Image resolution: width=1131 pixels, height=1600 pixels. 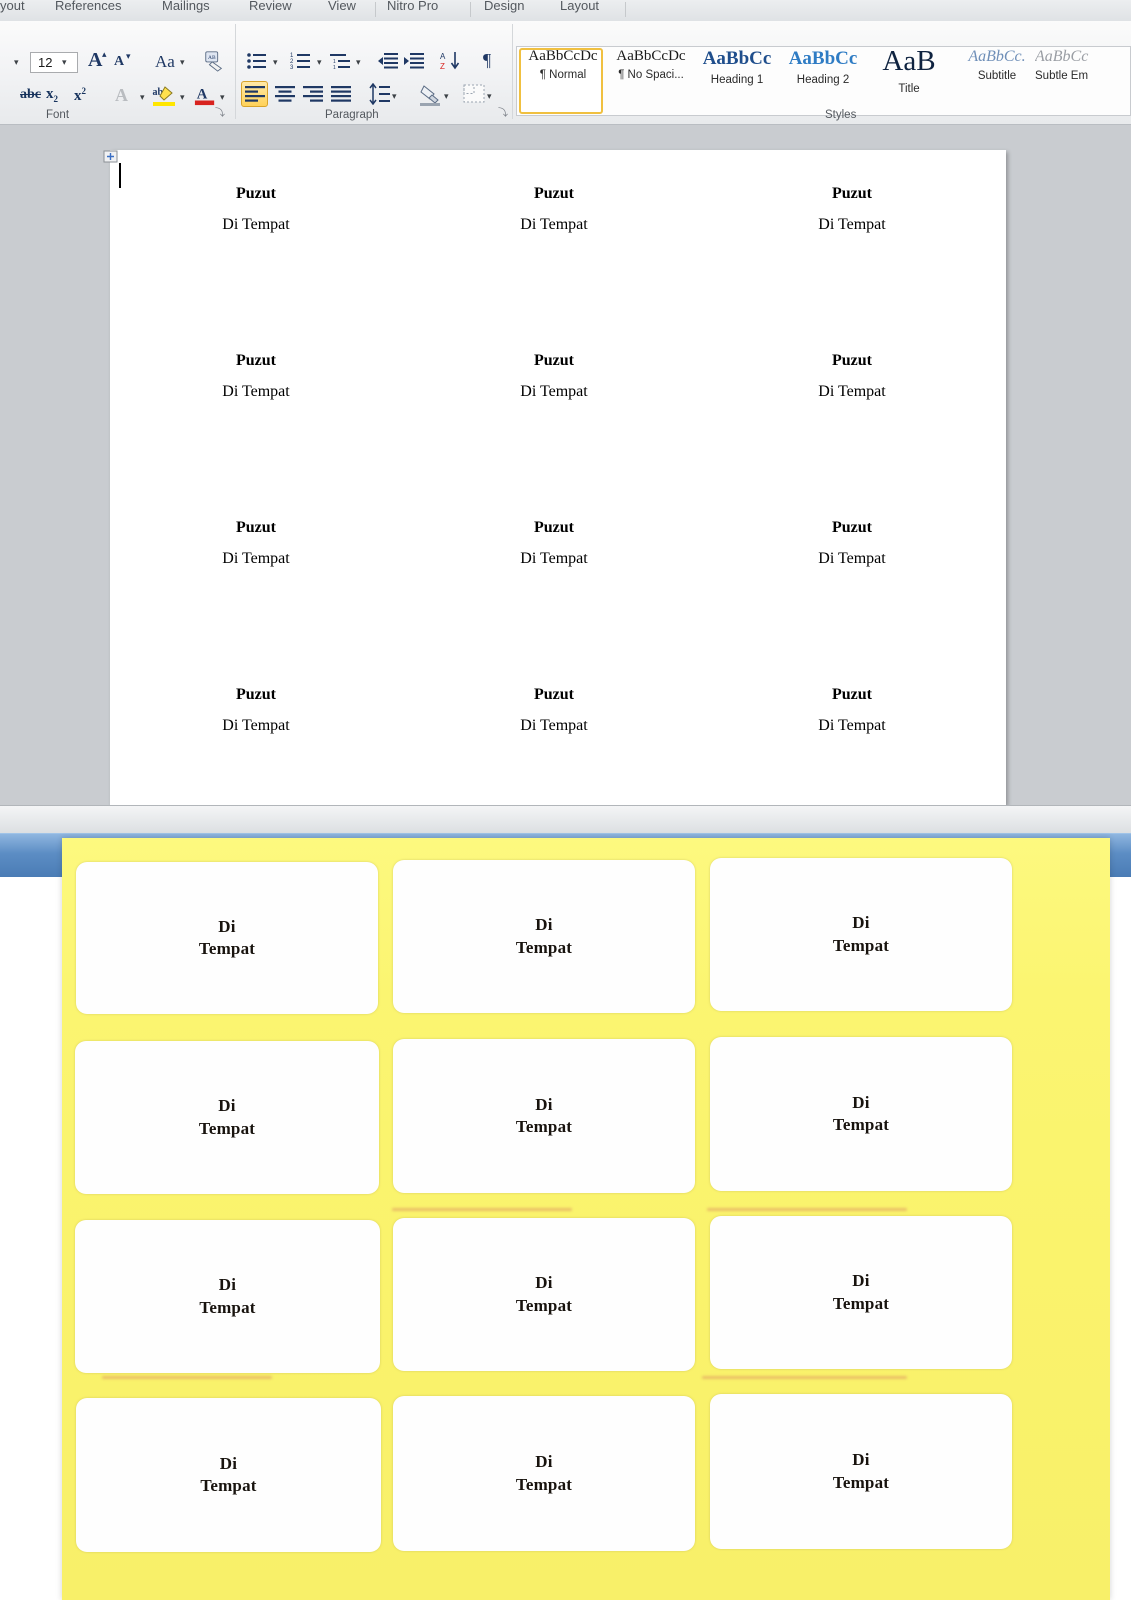 What do you see at coordinates (255, 94) in the screenshot?
I see `align-left-icon` at bounding box center [255, 94].